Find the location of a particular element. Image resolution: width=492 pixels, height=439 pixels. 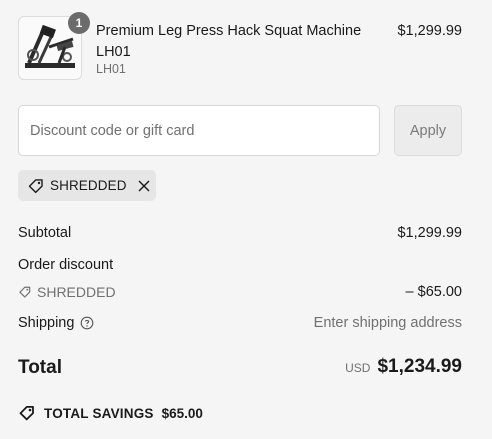

help-circle-icon is located at coordinates (87, 323).